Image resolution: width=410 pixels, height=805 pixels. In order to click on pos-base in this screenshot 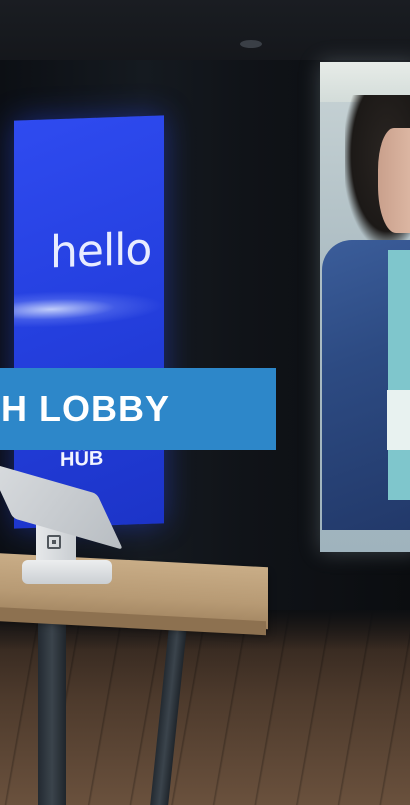, I will do `click(67, 572)`.